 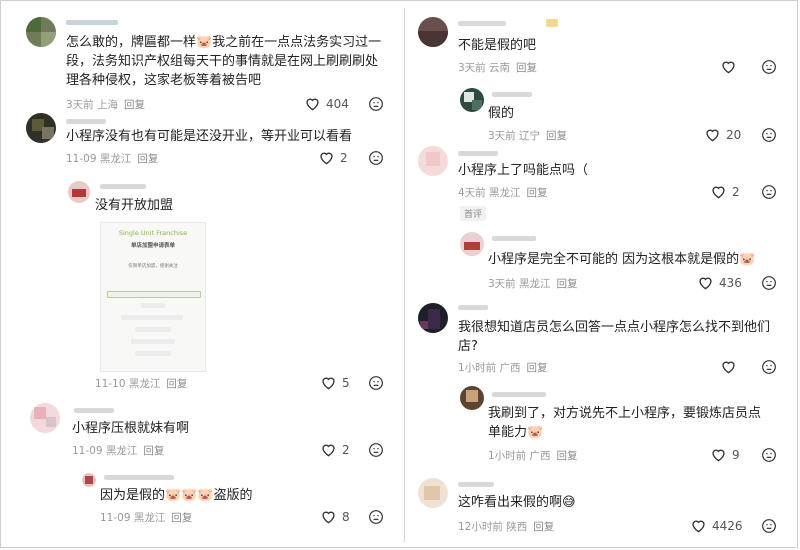 What do you see at coordinates (716, 525) in the screenshot?
I see `like-button: 4426` at bounding box center [716, 525].